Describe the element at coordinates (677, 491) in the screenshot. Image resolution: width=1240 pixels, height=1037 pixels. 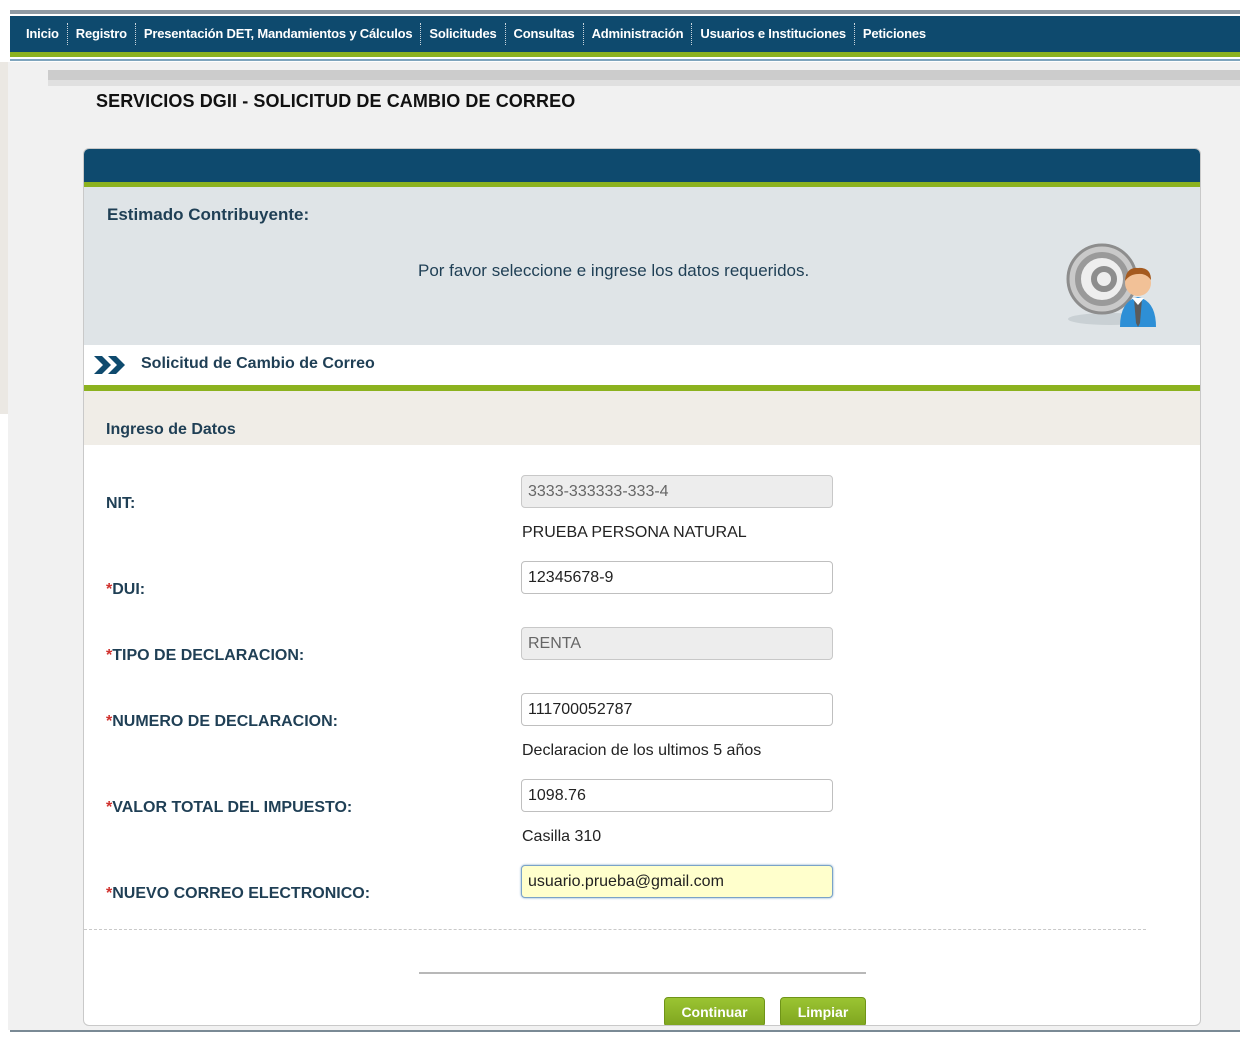
I see `nit-field: 3333-333333-333-4` at that location.